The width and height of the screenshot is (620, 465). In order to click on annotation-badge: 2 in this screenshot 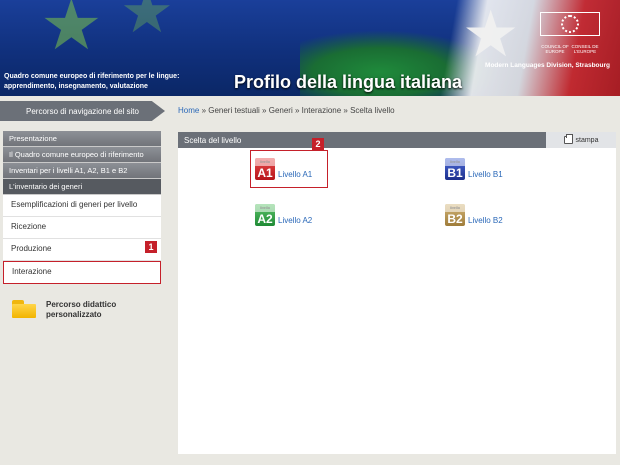, I will do `click(318, 144)`.